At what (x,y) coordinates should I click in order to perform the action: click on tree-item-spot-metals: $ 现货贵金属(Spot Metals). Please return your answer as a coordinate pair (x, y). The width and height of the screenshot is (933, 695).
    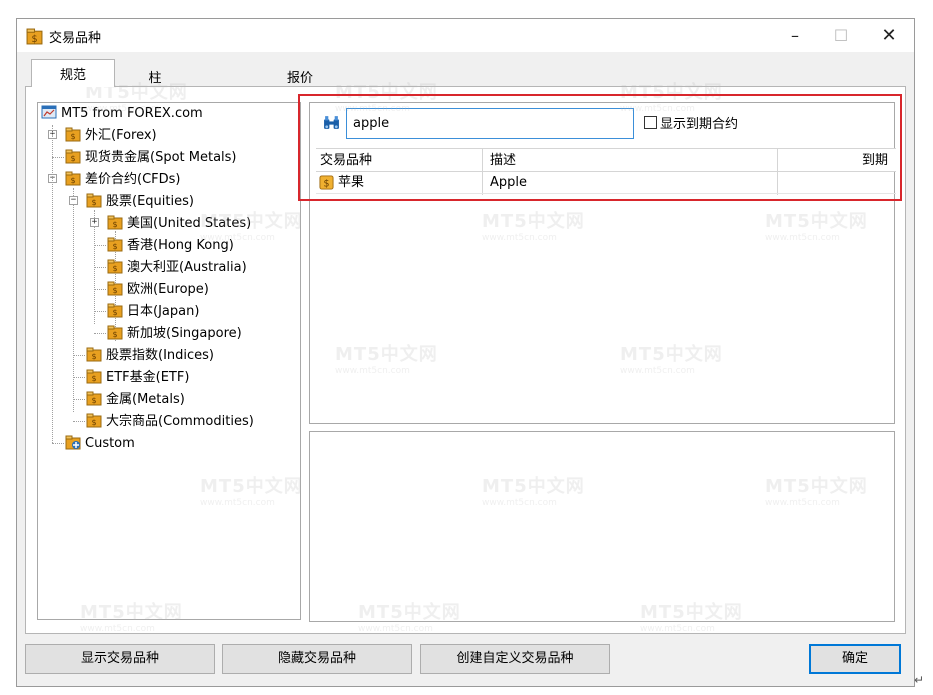
    Looking at the image, I should click on (151, 157).